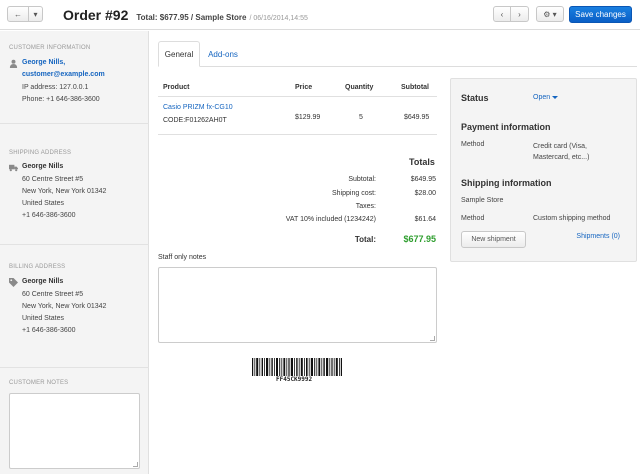 The image size is (640, 474). What do you see at coordinates (198, 107) in the screenshot?
I see `product-name-link: Casio PRIZM fx-CG10` at bounding box center [198, 107].